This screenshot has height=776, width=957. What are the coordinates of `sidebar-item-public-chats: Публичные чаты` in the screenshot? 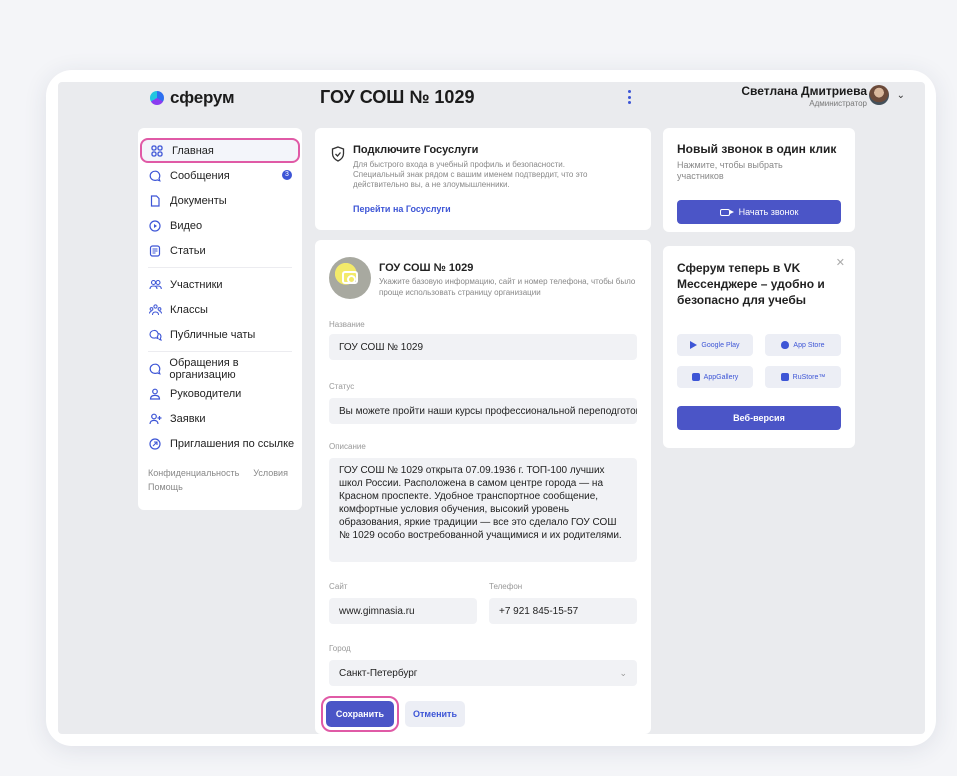 It's located at (220, 334).